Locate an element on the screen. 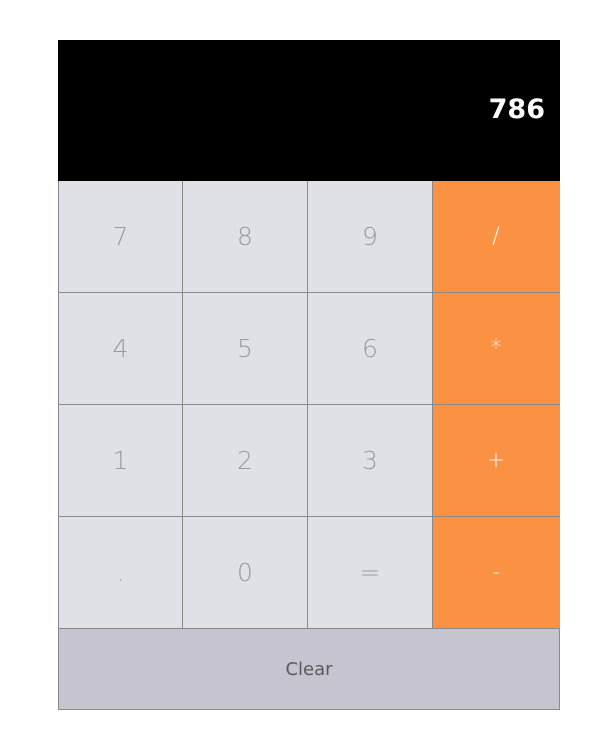 This screenshot has height=752, width=601. key-2: 2 is located at coordinates (245, 461).